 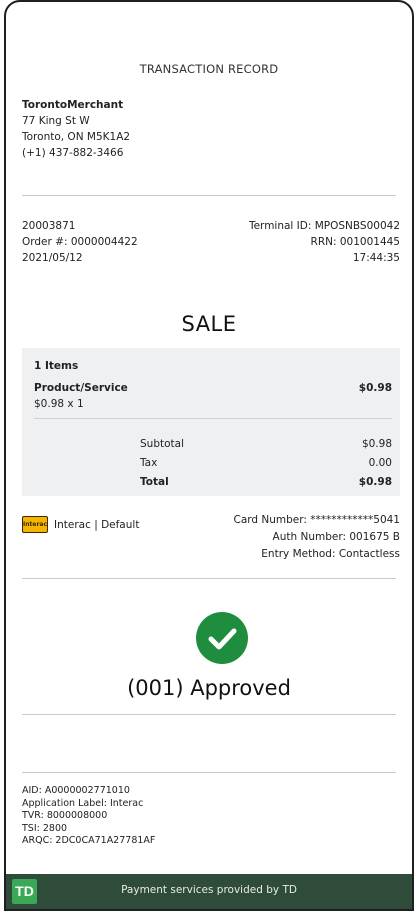 I want to click on checkmark-icon, so click(x=222, y=638).